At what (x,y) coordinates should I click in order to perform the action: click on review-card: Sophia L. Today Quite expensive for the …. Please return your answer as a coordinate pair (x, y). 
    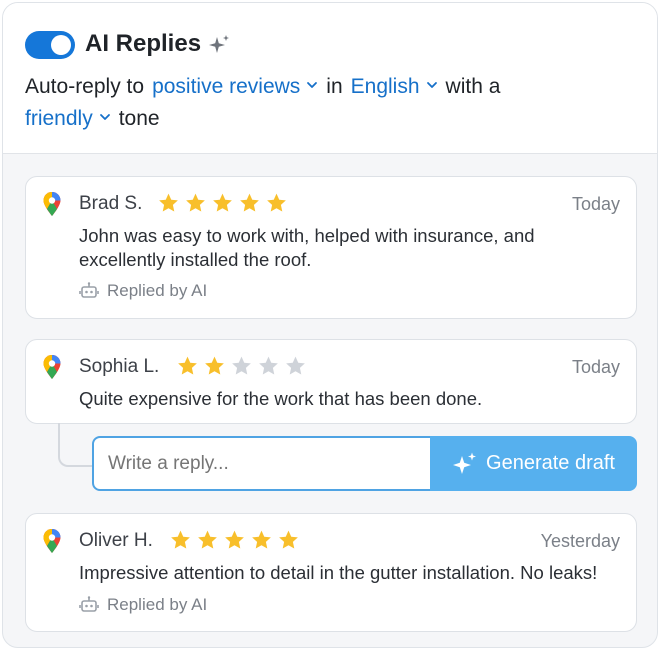
    Looking at the image, I should click on (331, 381).